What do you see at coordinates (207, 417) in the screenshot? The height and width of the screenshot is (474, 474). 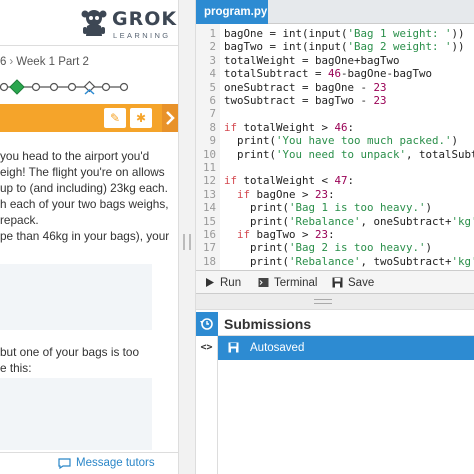 I see `submissions-sidebar` at bounding box center [207, 417].